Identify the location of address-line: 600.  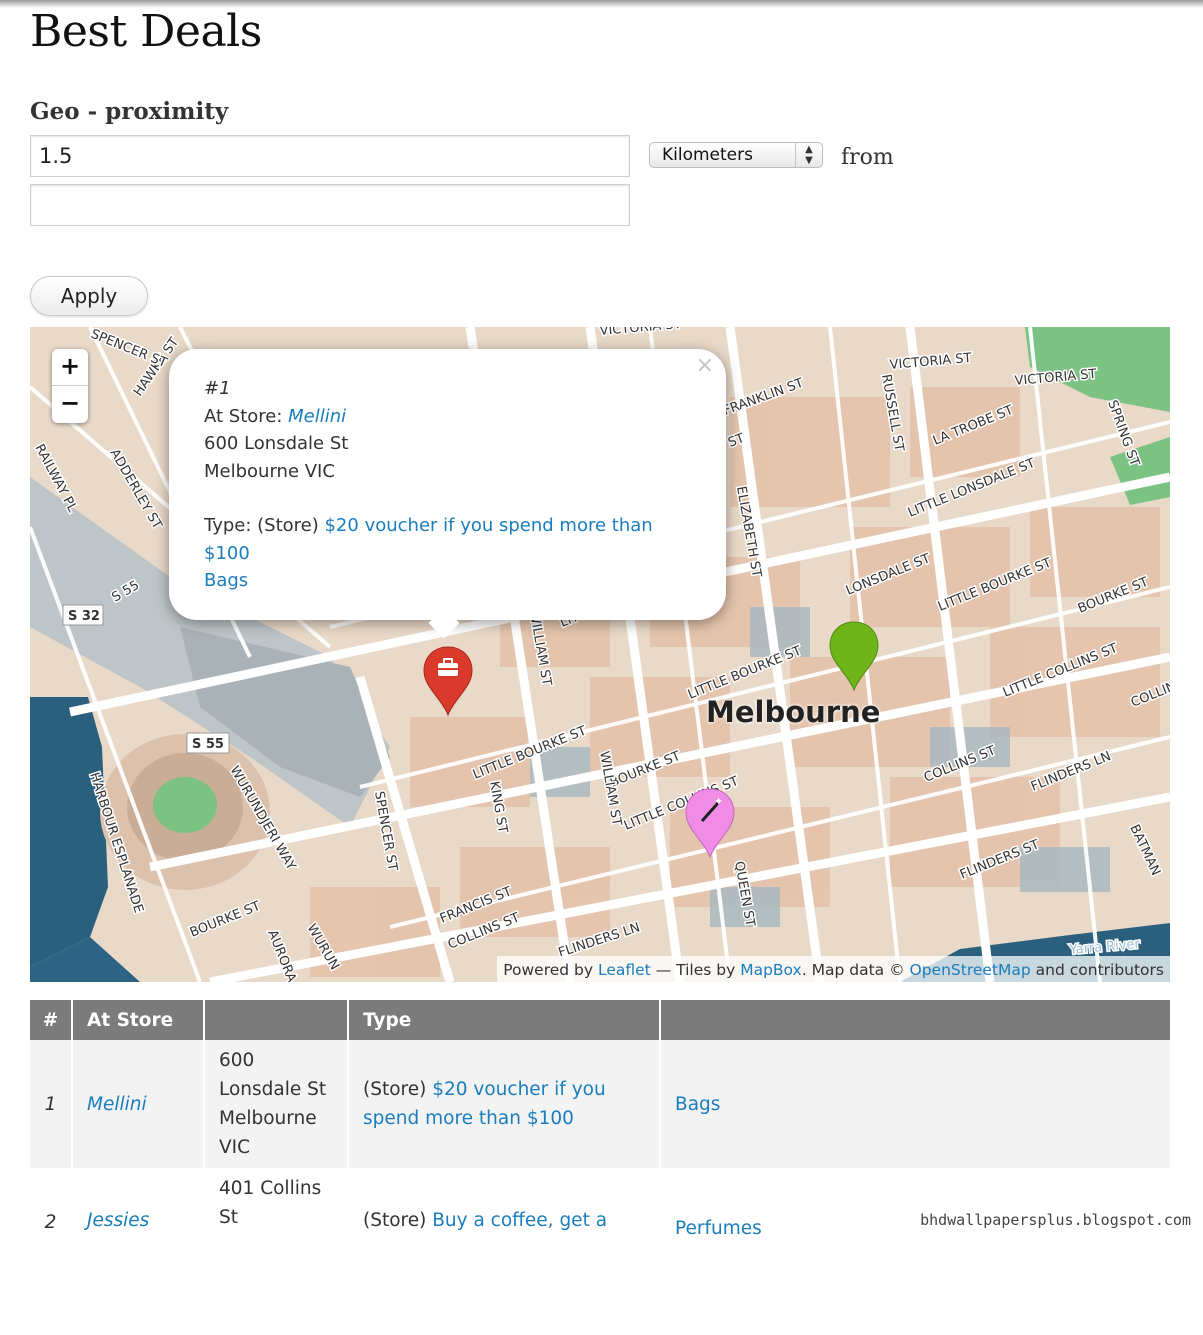
(237, 1060).